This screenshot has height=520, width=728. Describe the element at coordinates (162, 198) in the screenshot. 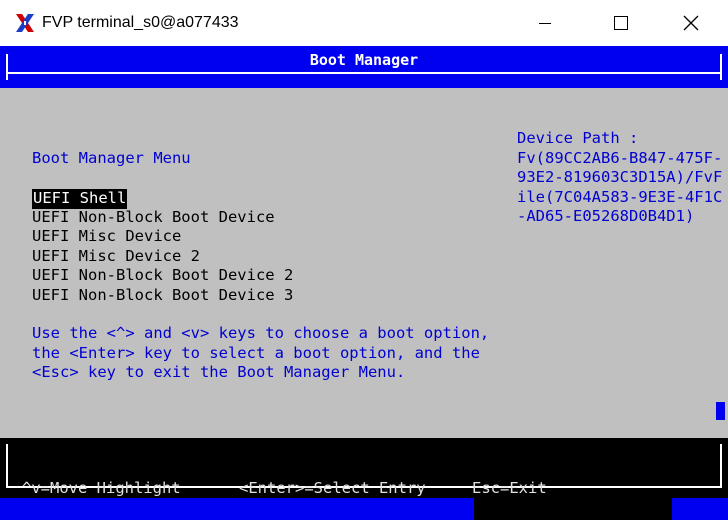

I see `boot-option-row: UEFI Shell` at that location.